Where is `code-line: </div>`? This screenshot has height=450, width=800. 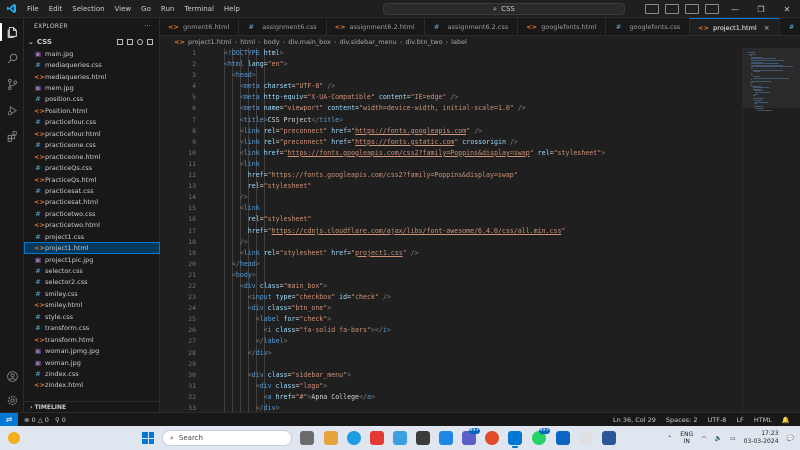 code-line: </div> is located at coordinates (476, 353).